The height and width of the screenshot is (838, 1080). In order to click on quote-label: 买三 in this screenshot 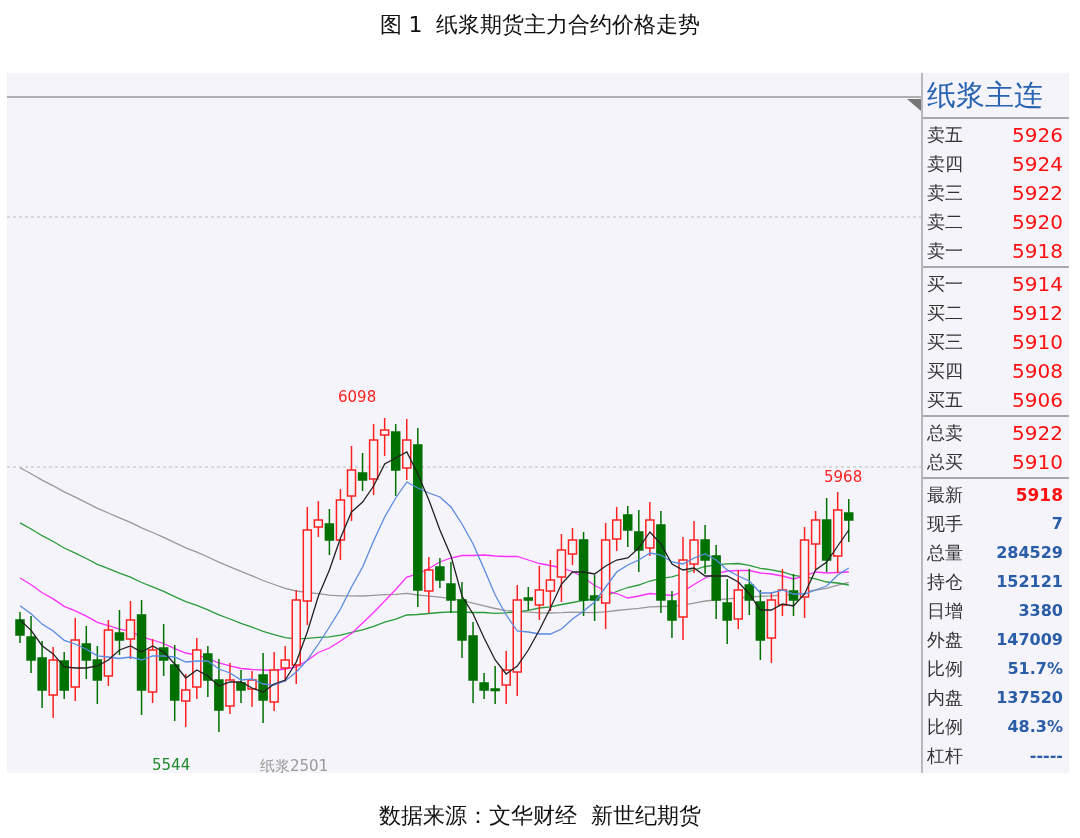, I will do `click(945, 341)`.